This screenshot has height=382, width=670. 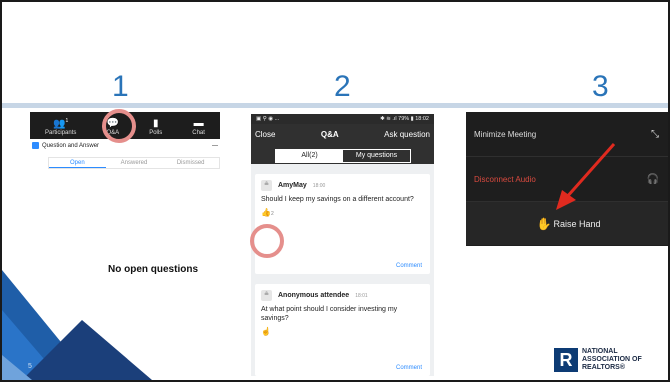 I want to click on close-button: Close, so click(x=265, y=134).